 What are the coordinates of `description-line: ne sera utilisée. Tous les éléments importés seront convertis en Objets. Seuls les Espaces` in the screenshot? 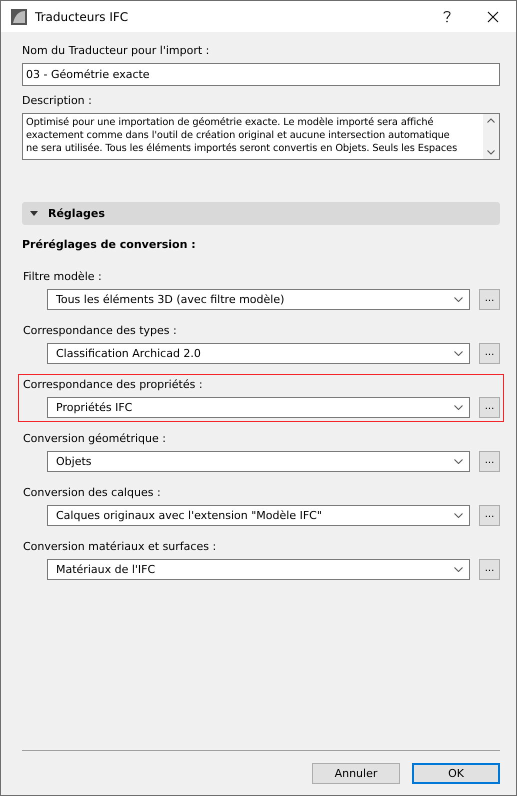 It's located at (242, 148).